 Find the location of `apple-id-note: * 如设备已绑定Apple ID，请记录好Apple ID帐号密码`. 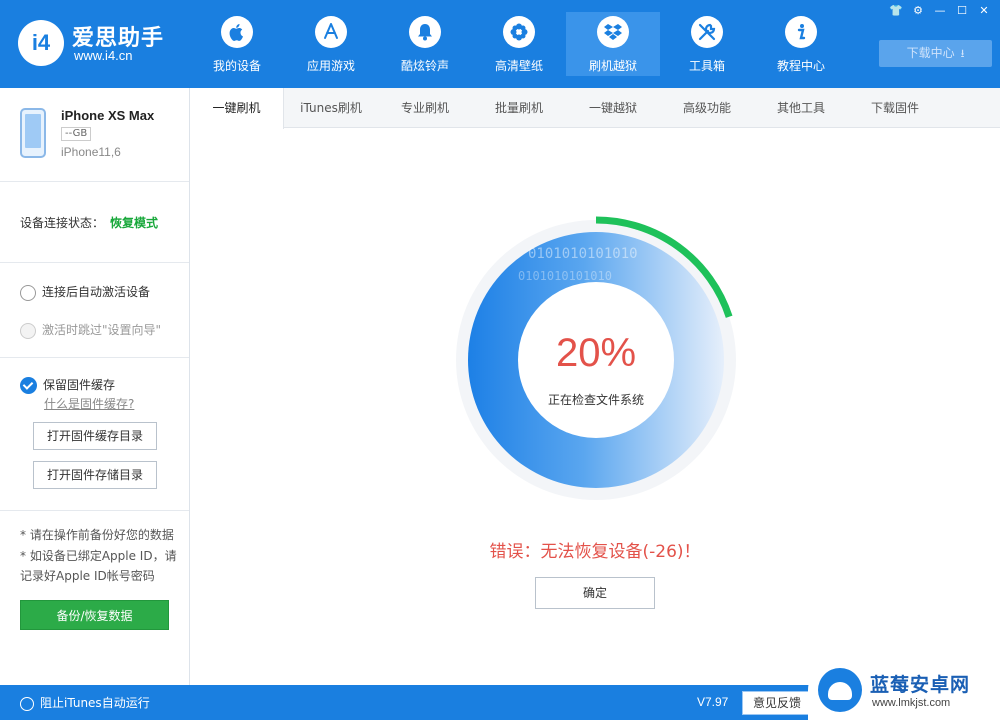

apple-id-note: * 如设备已绑定Apple ID，请记录好Apple ID帐号密码 is located at coordinates (98, 566).